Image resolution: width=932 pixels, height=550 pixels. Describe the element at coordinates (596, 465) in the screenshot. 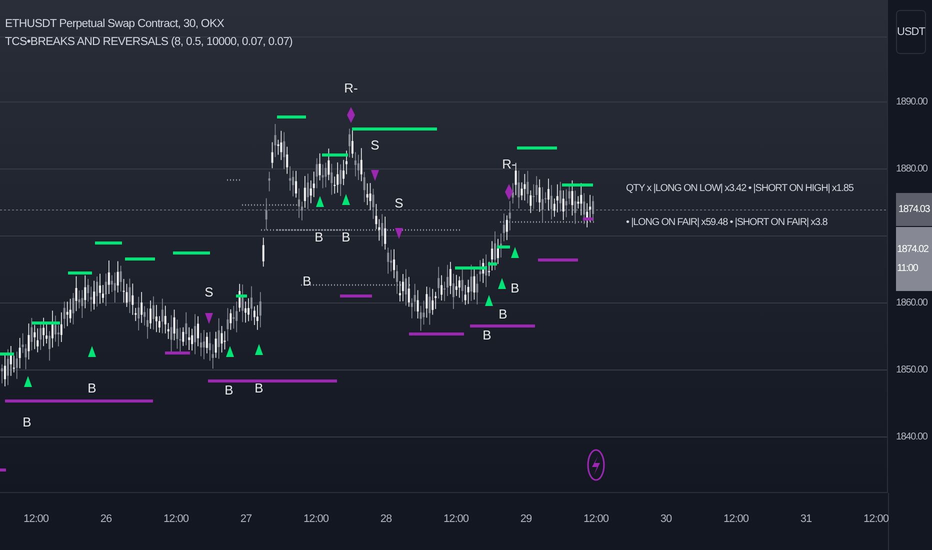

I see `lightning-icon` at that location.